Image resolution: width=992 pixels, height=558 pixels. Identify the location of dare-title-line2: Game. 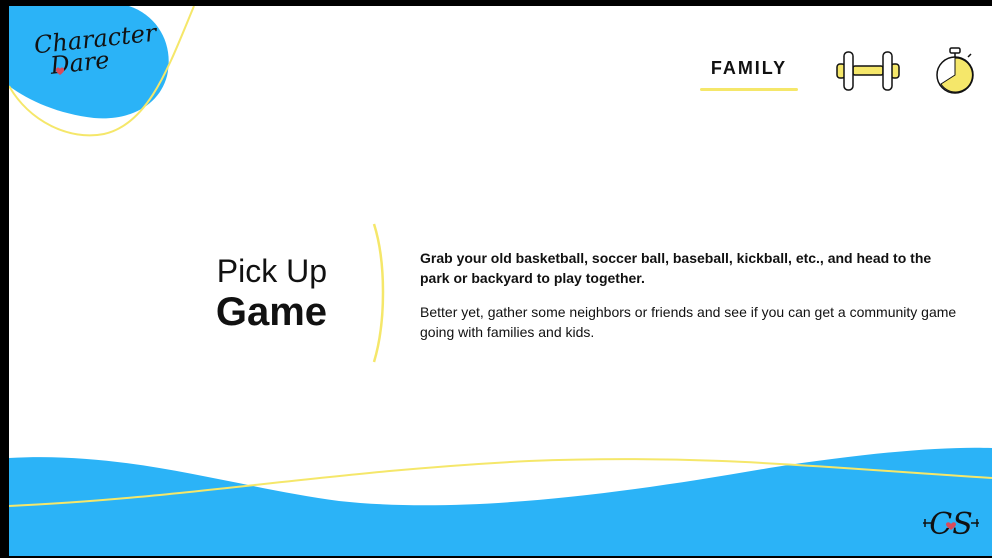
(271, 312).